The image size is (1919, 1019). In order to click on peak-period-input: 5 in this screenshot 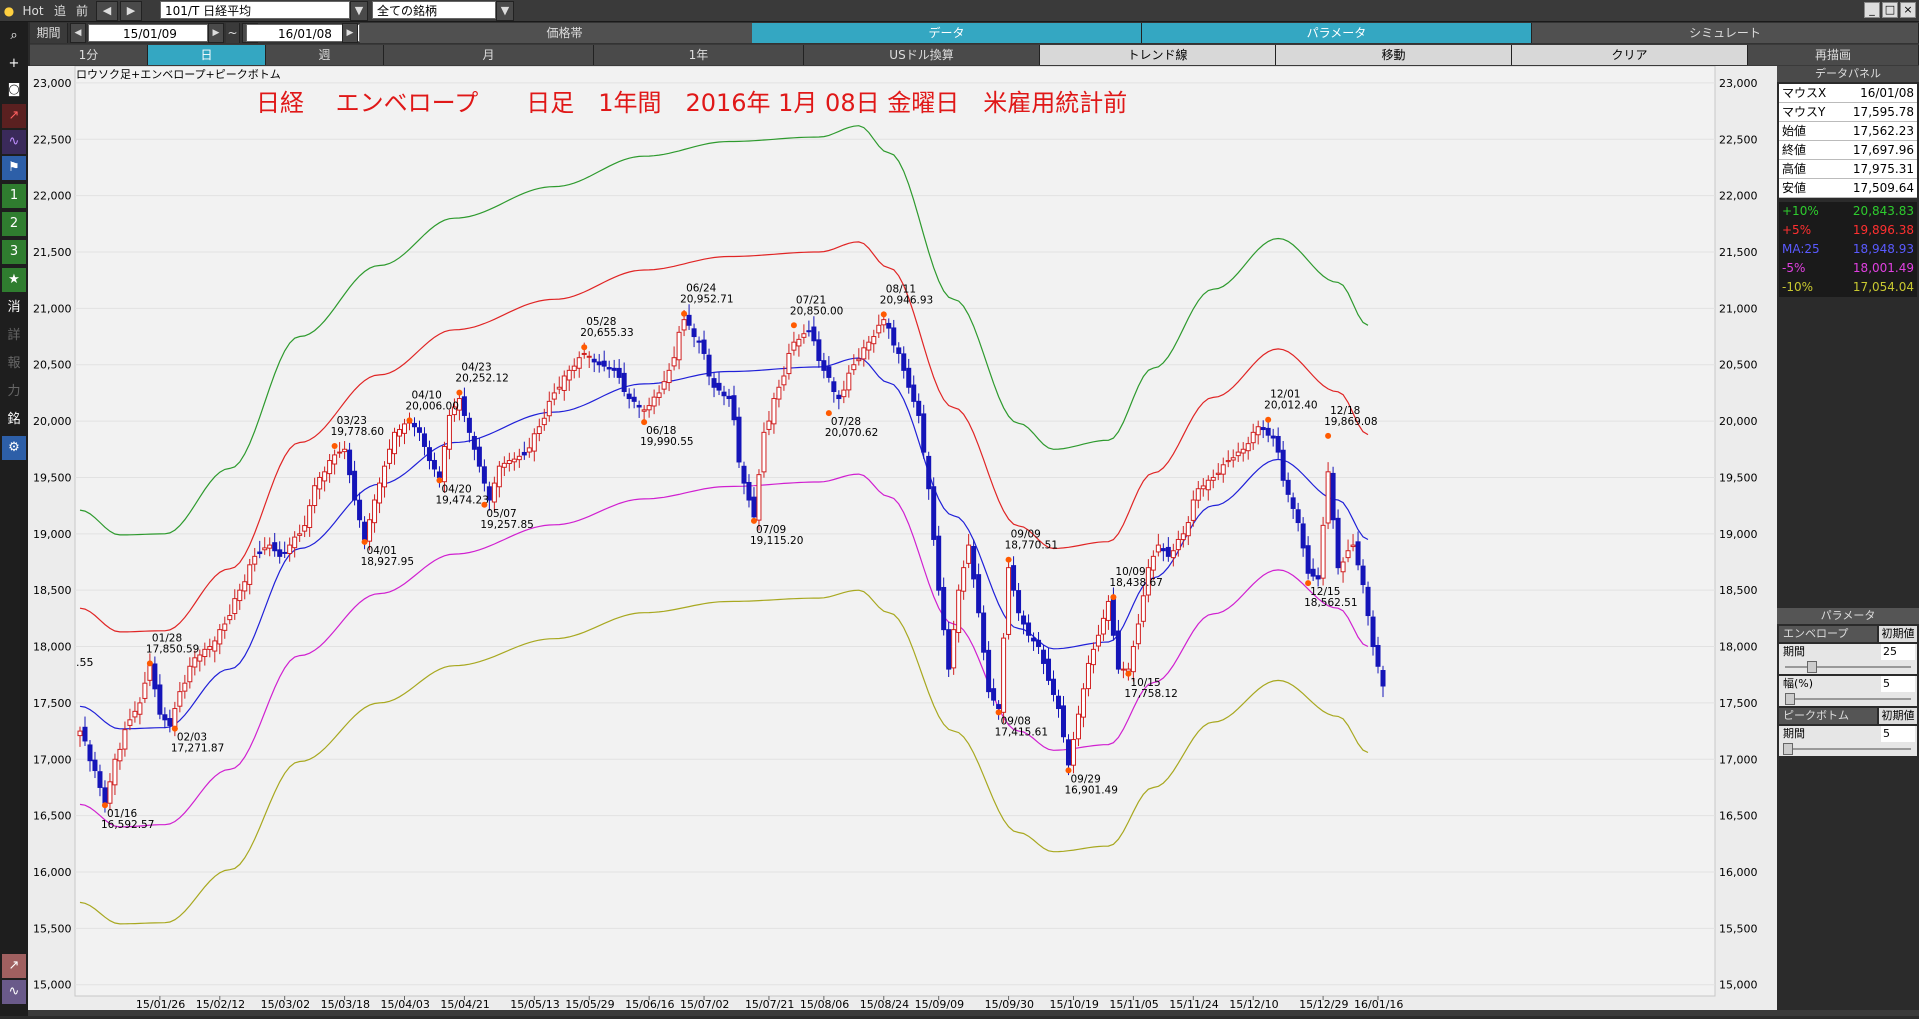, I will do `click(1898, 734)`.